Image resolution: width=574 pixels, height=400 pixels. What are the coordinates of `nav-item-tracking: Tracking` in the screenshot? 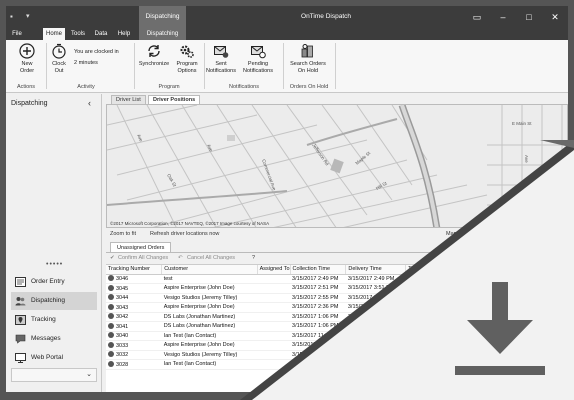 It's located at (54, 320).